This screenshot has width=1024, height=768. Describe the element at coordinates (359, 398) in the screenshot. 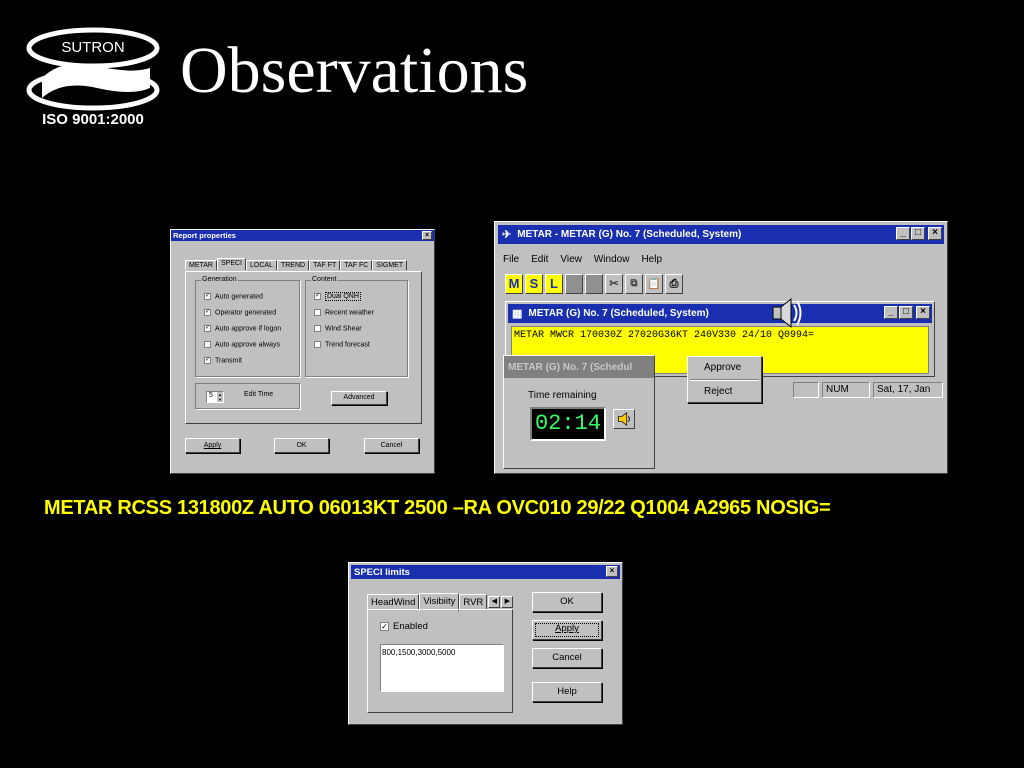

I see `advanced-button: Advanced` at that location.